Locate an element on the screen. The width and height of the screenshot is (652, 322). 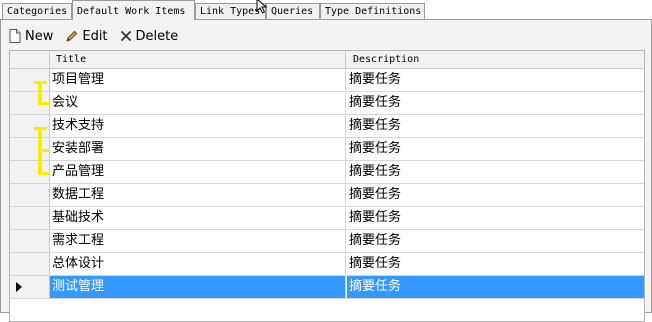
cell-title: 测试管理 is located at coordinates (198, 287).